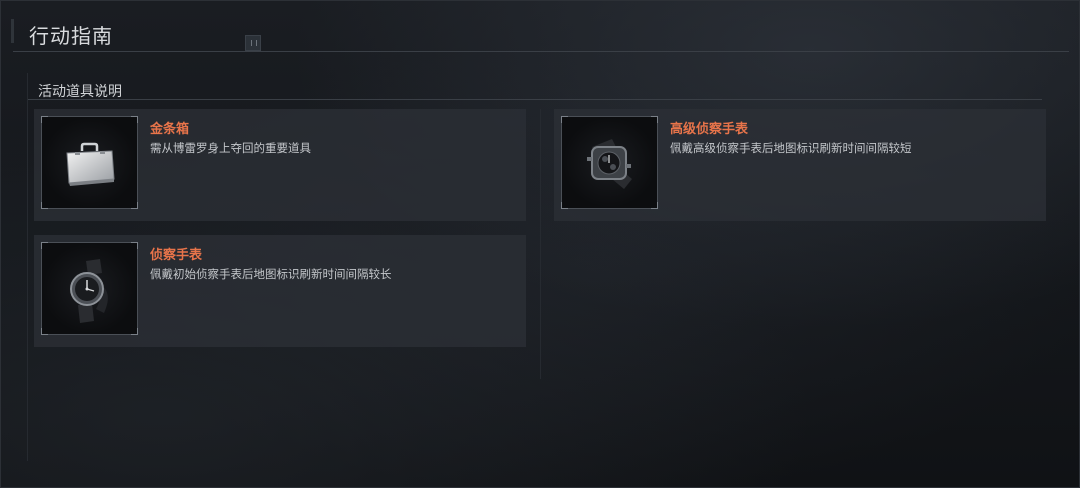 The height and width of the screenshot is (488, 1080). Describe the element at coordinates (253, 43) in the screenshot. I see `info-icon` at that location.